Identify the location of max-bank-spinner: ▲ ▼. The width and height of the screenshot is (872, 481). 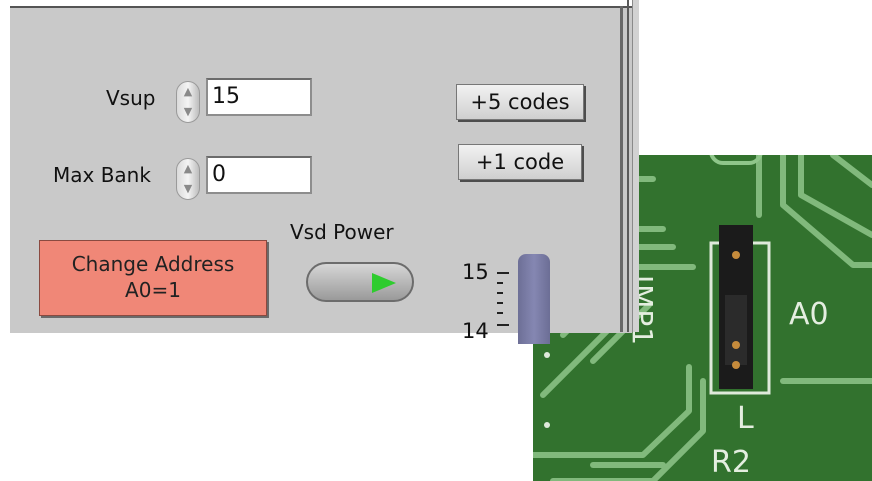
(188, 179).